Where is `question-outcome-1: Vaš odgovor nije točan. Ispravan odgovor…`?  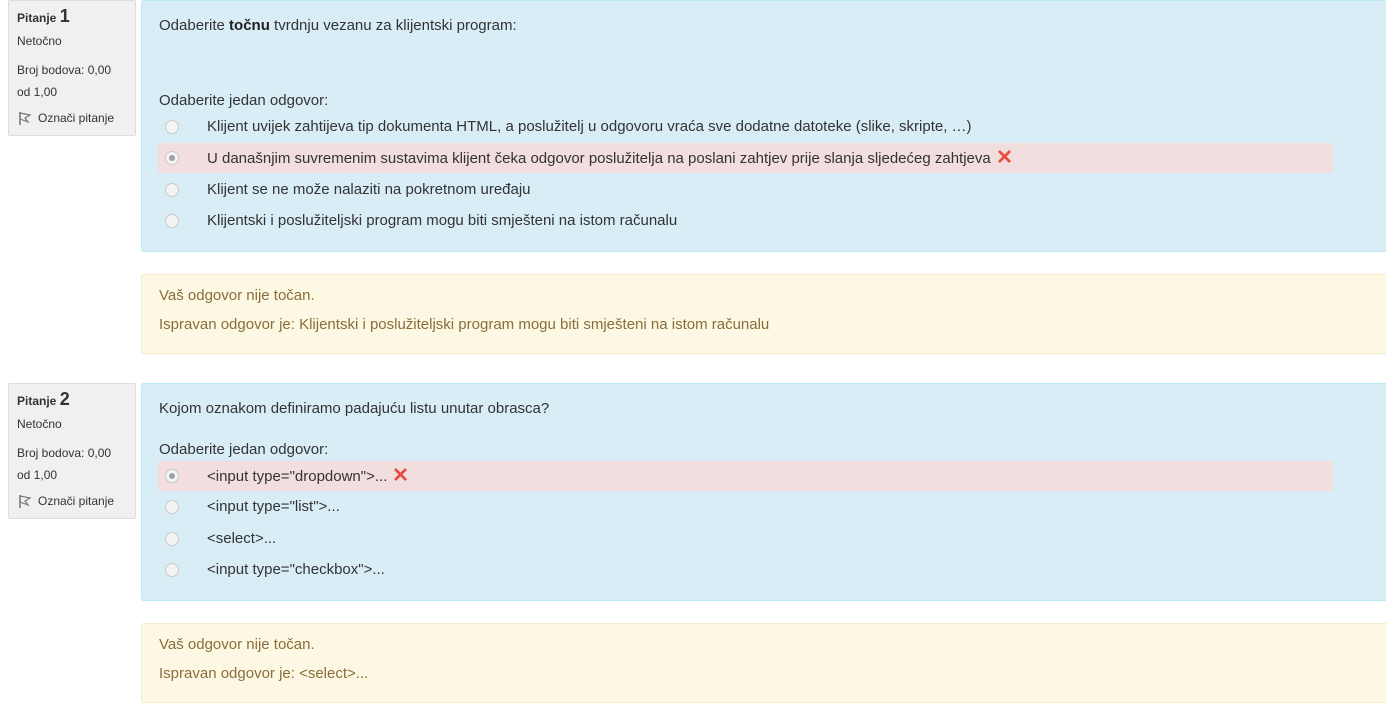
question-outcome-1: Vaš odgovor nije točan. Ispravan odgovor… is located at coordinates (763, 314).